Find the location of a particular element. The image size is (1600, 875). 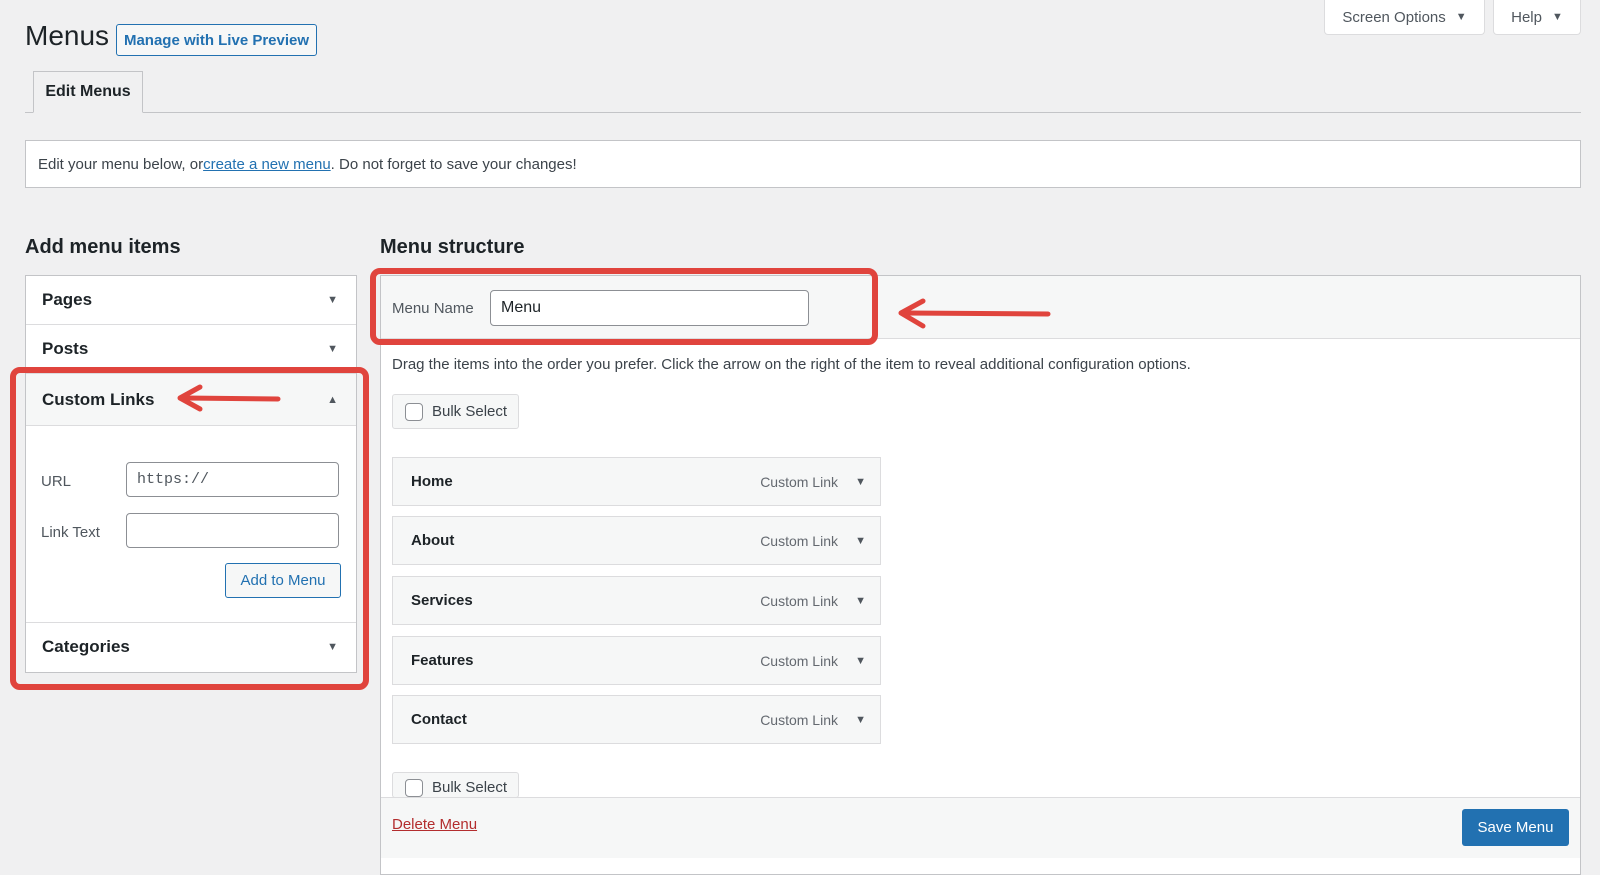

accordion-pages: Pages ▼ is located at coordinates (191, 300).